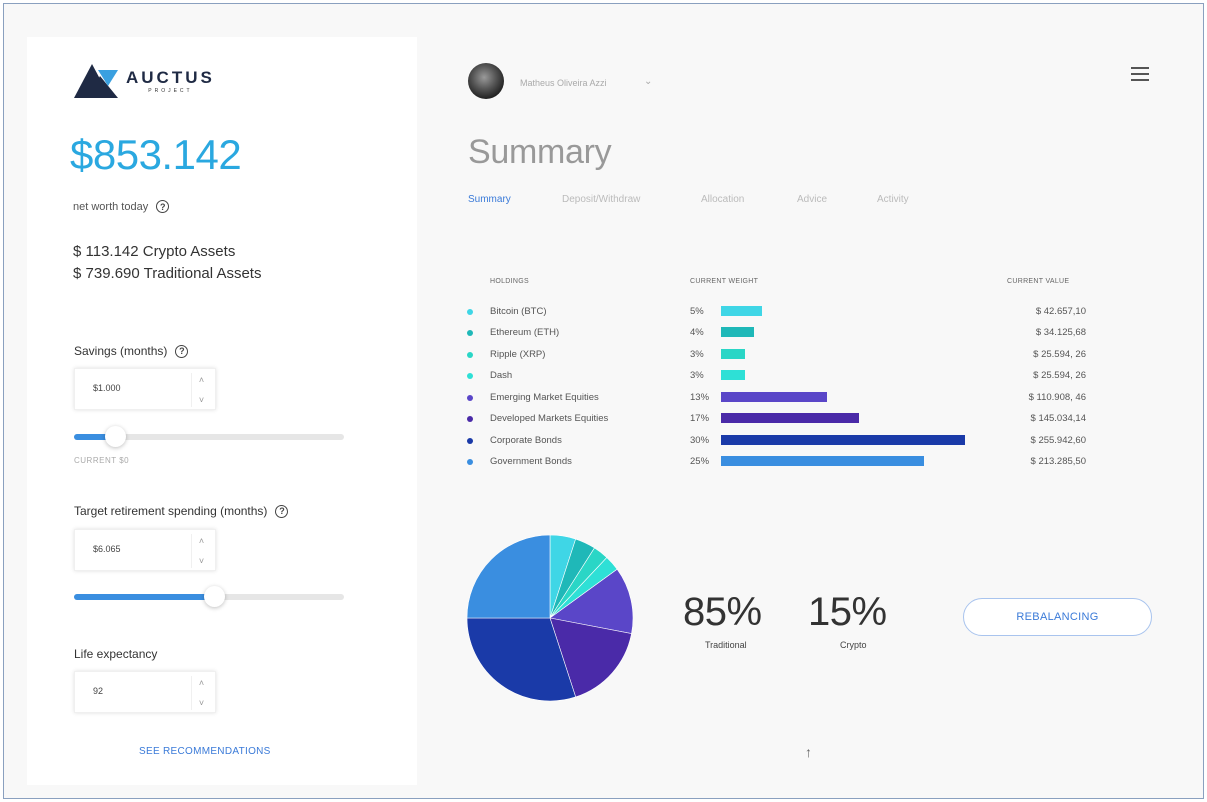  I want to click on holding-weight: 5%, so click(697, 311).